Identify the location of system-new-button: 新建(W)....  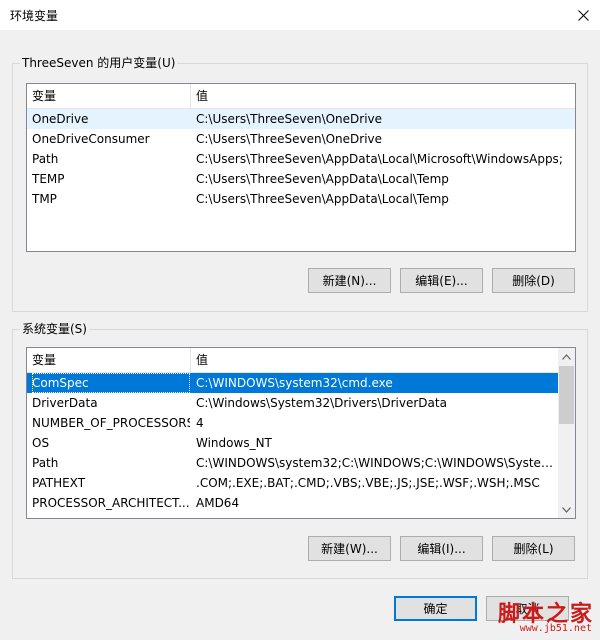
(349, 548).